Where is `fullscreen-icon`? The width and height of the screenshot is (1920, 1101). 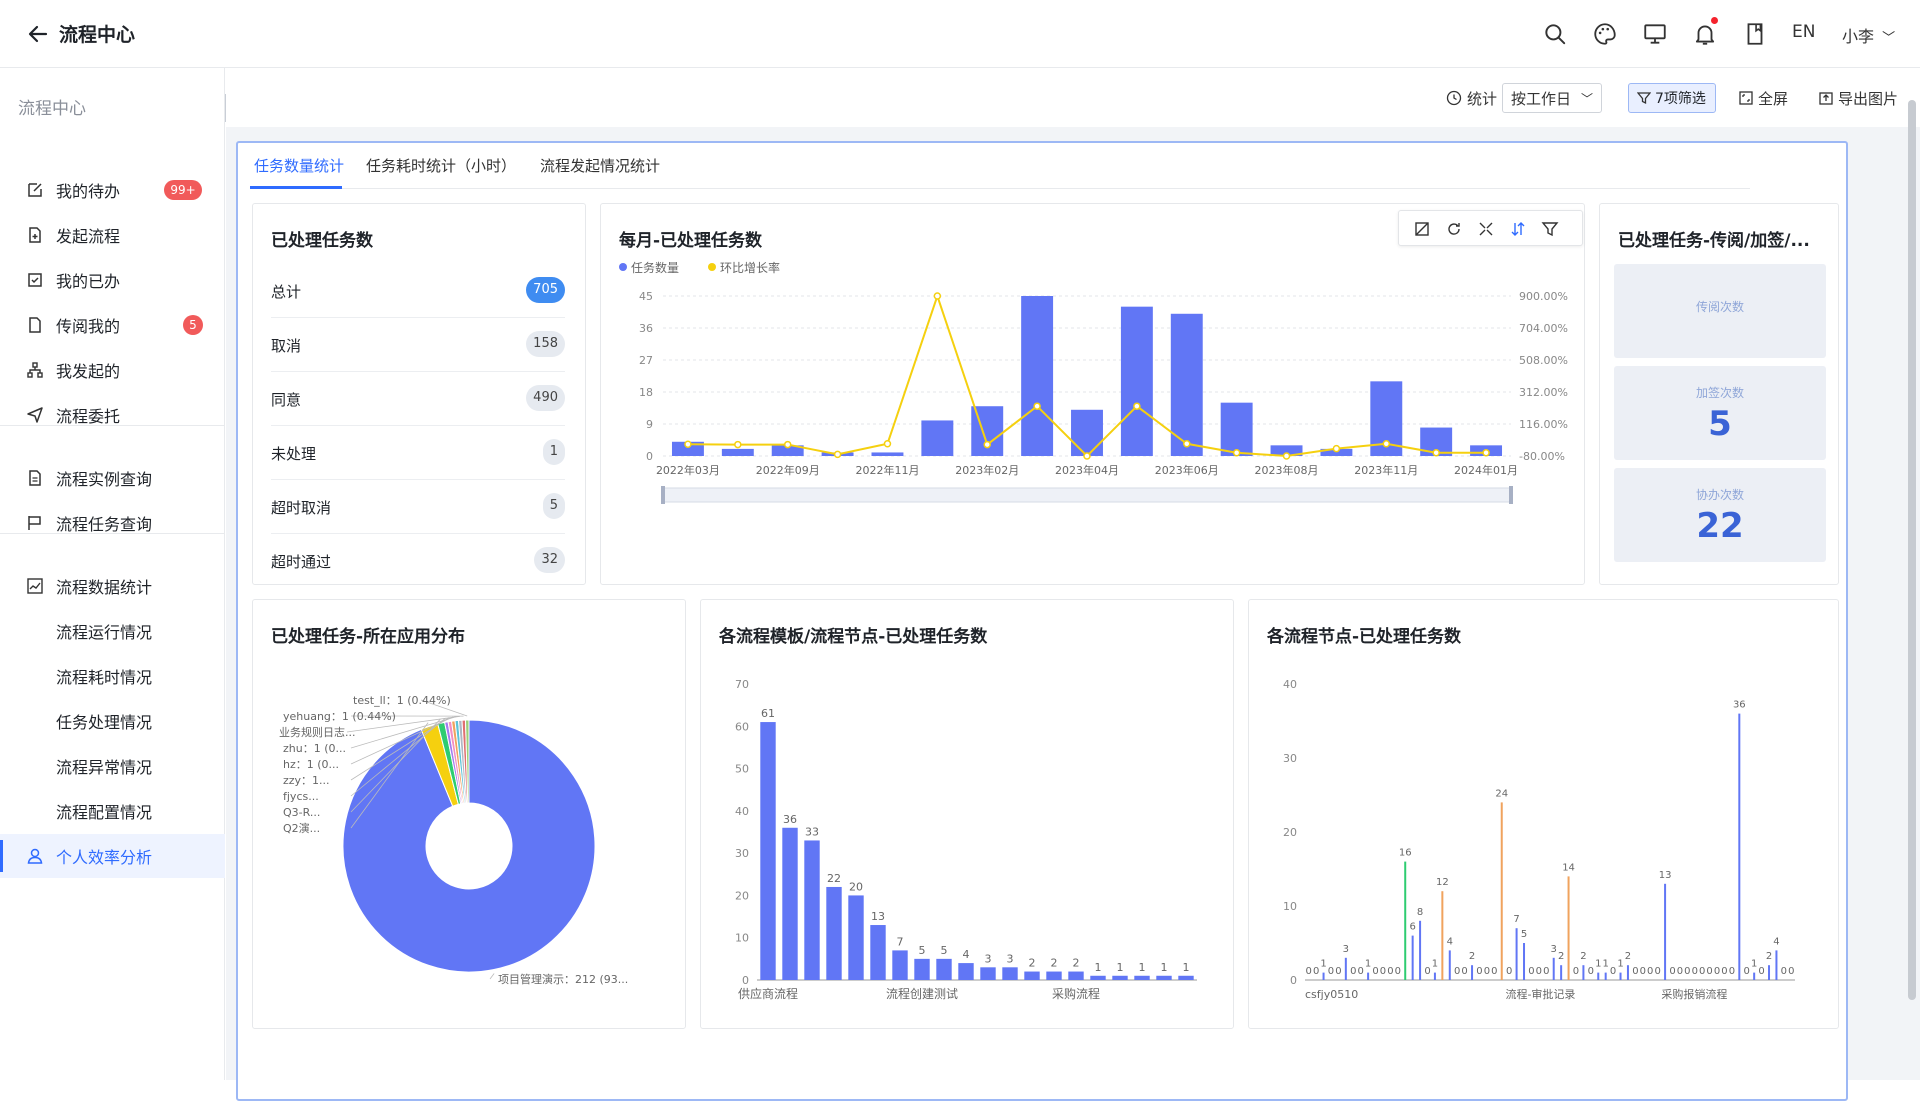
fullscreen-icon is located at coordinates (1746, 98).